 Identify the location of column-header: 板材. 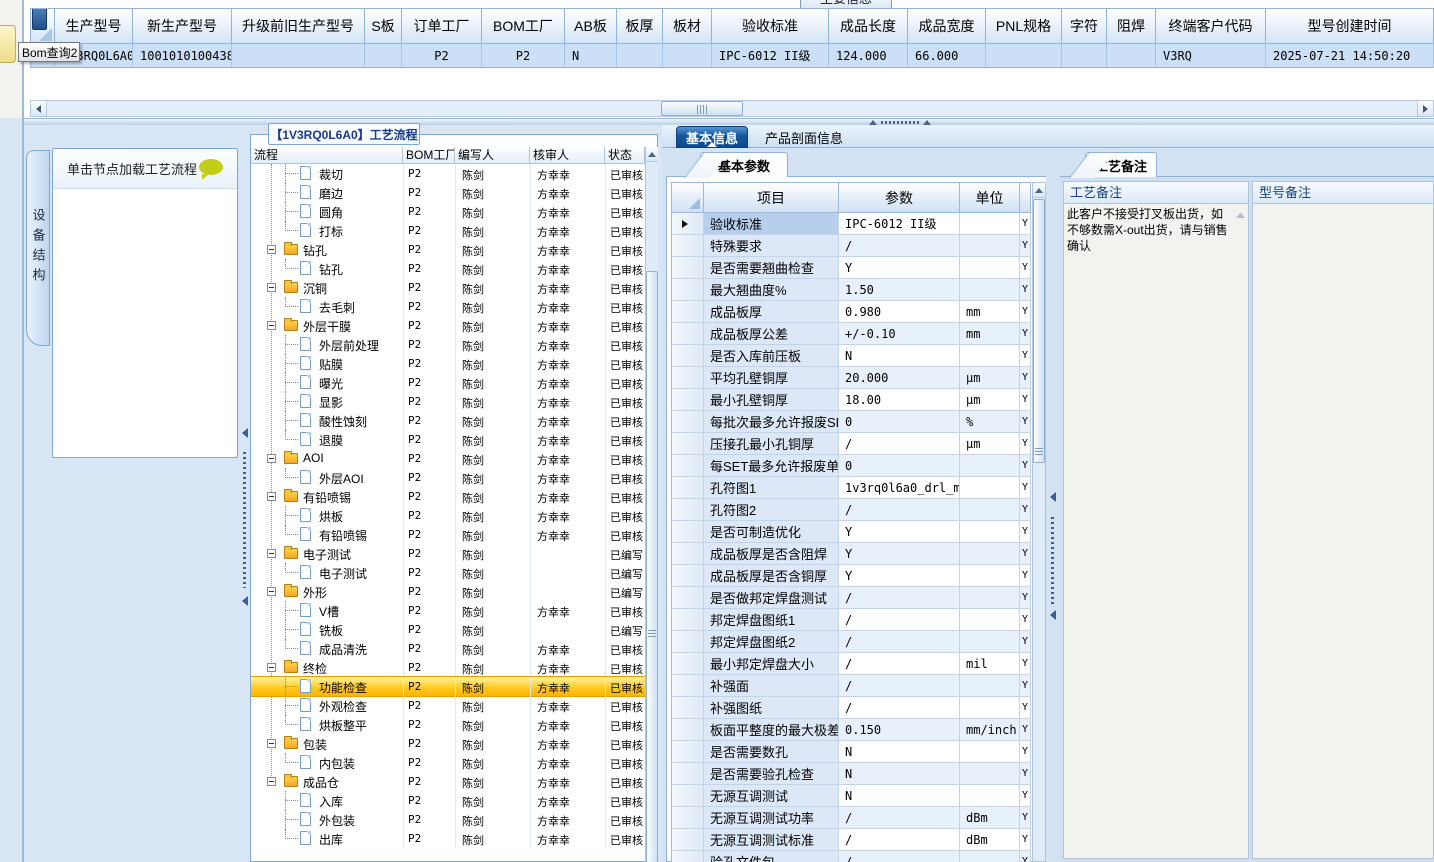
(687, 26).